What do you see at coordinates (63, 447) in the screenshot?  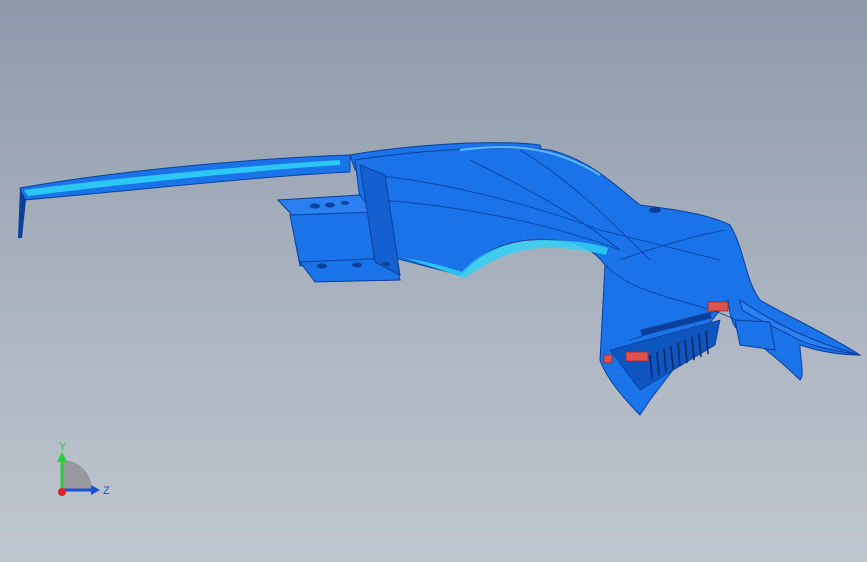 I see `y-axis-label: Y` at bounding box center [63, 447].